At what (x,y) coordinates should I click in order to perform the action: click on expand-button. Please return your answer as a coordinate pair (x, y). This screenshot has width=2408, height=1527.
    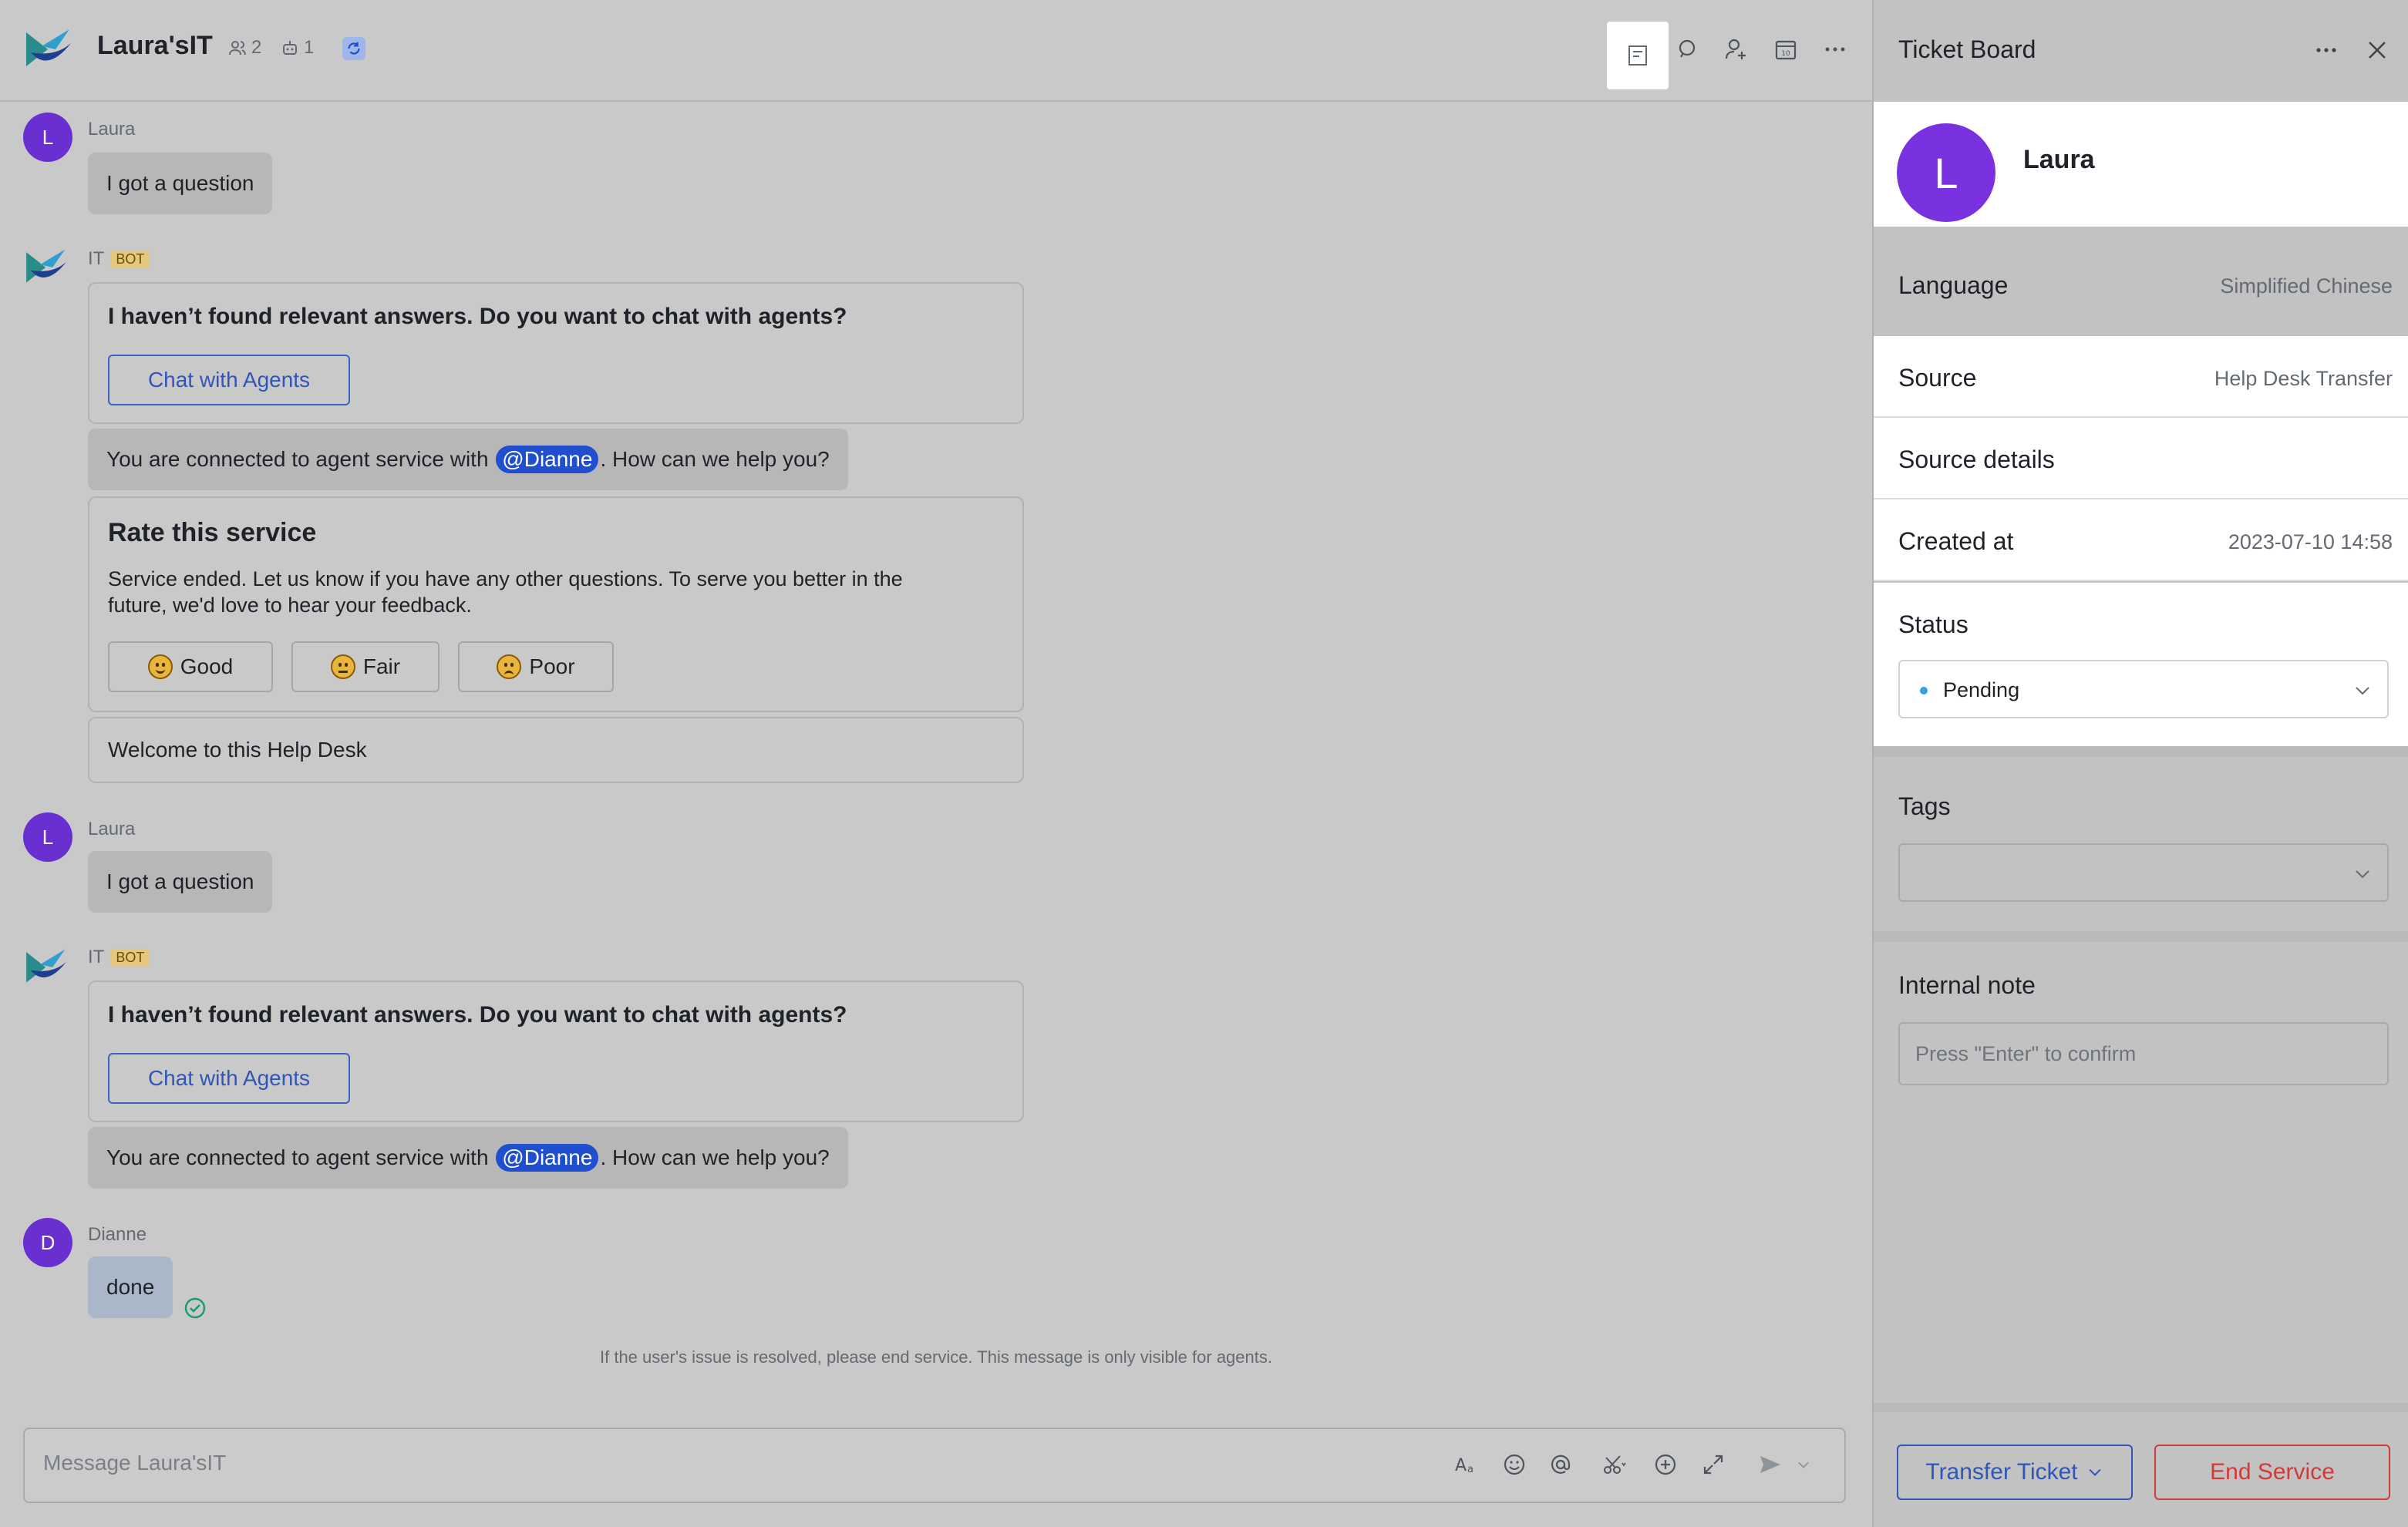
    Looking at the image, I should click on (1713, 1464).